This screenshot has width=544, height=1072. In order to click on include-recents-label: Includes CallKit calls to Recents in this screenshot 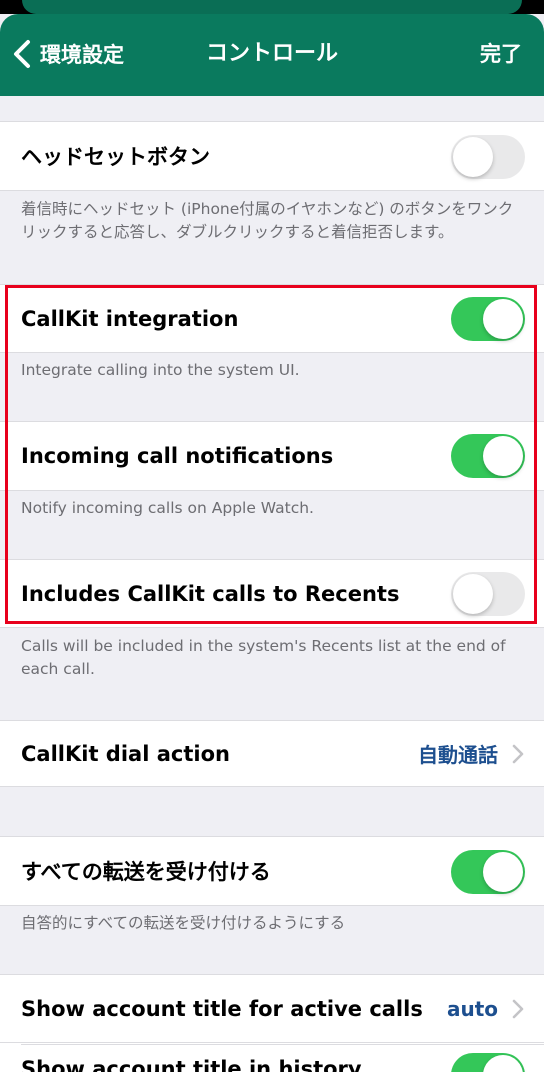, I will do `click(210, 593)`.